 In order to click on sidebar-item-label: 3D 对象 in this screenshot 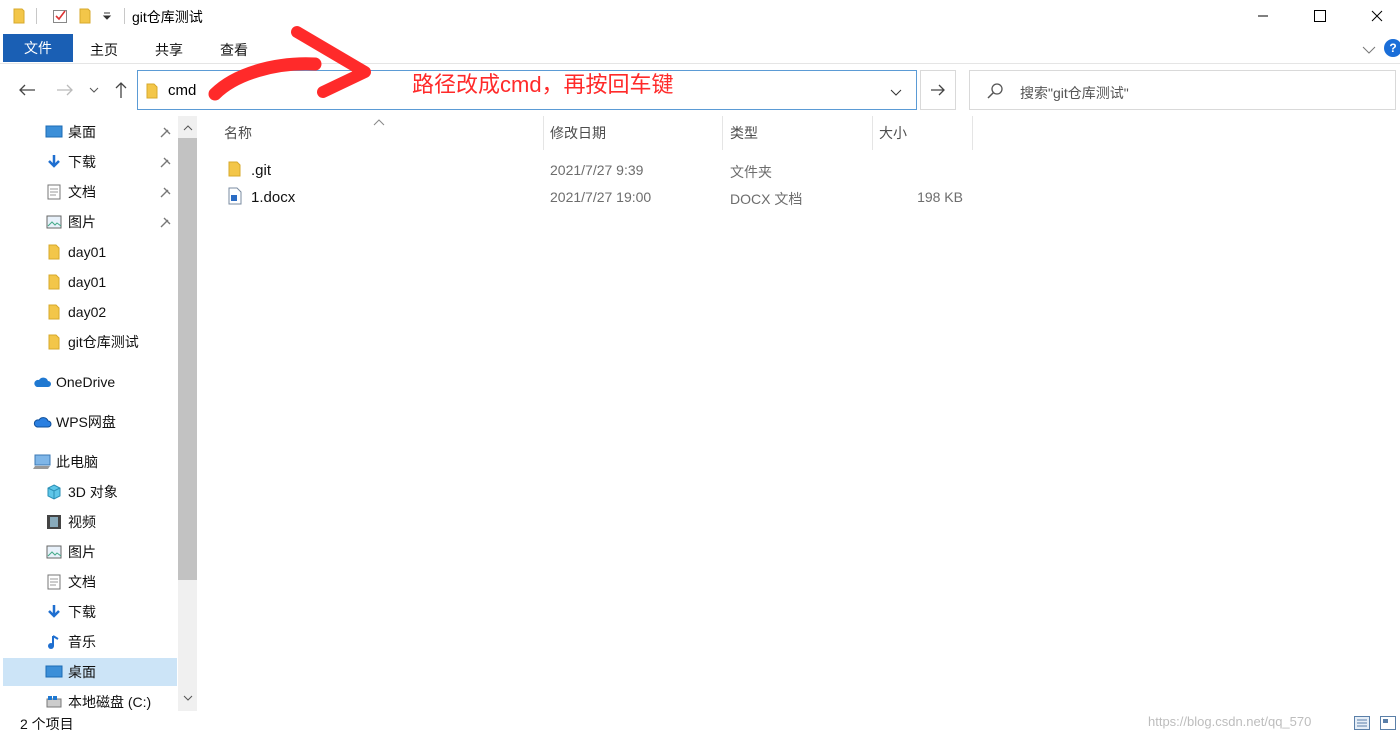, I will do `click(93, 492)`.